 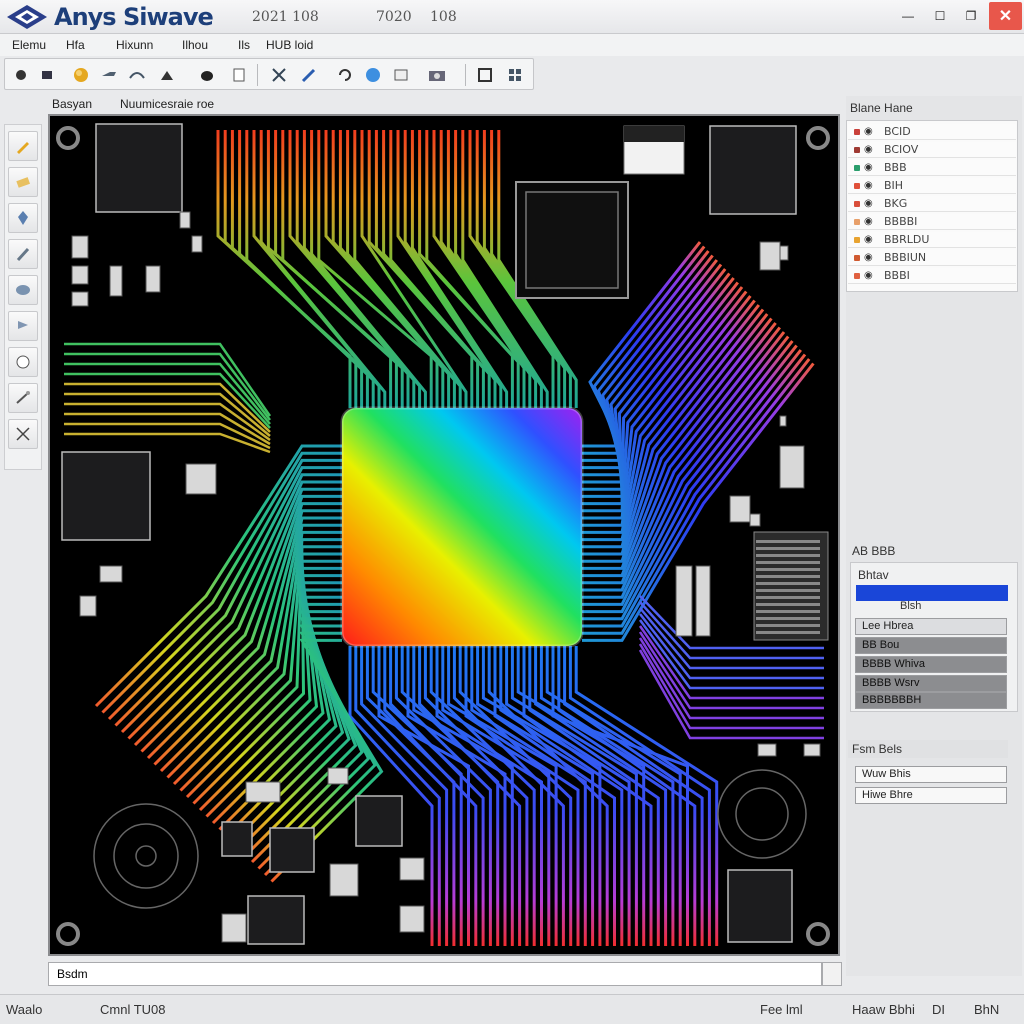 I want to click on rotate-icon, so click(x=345, y=75).